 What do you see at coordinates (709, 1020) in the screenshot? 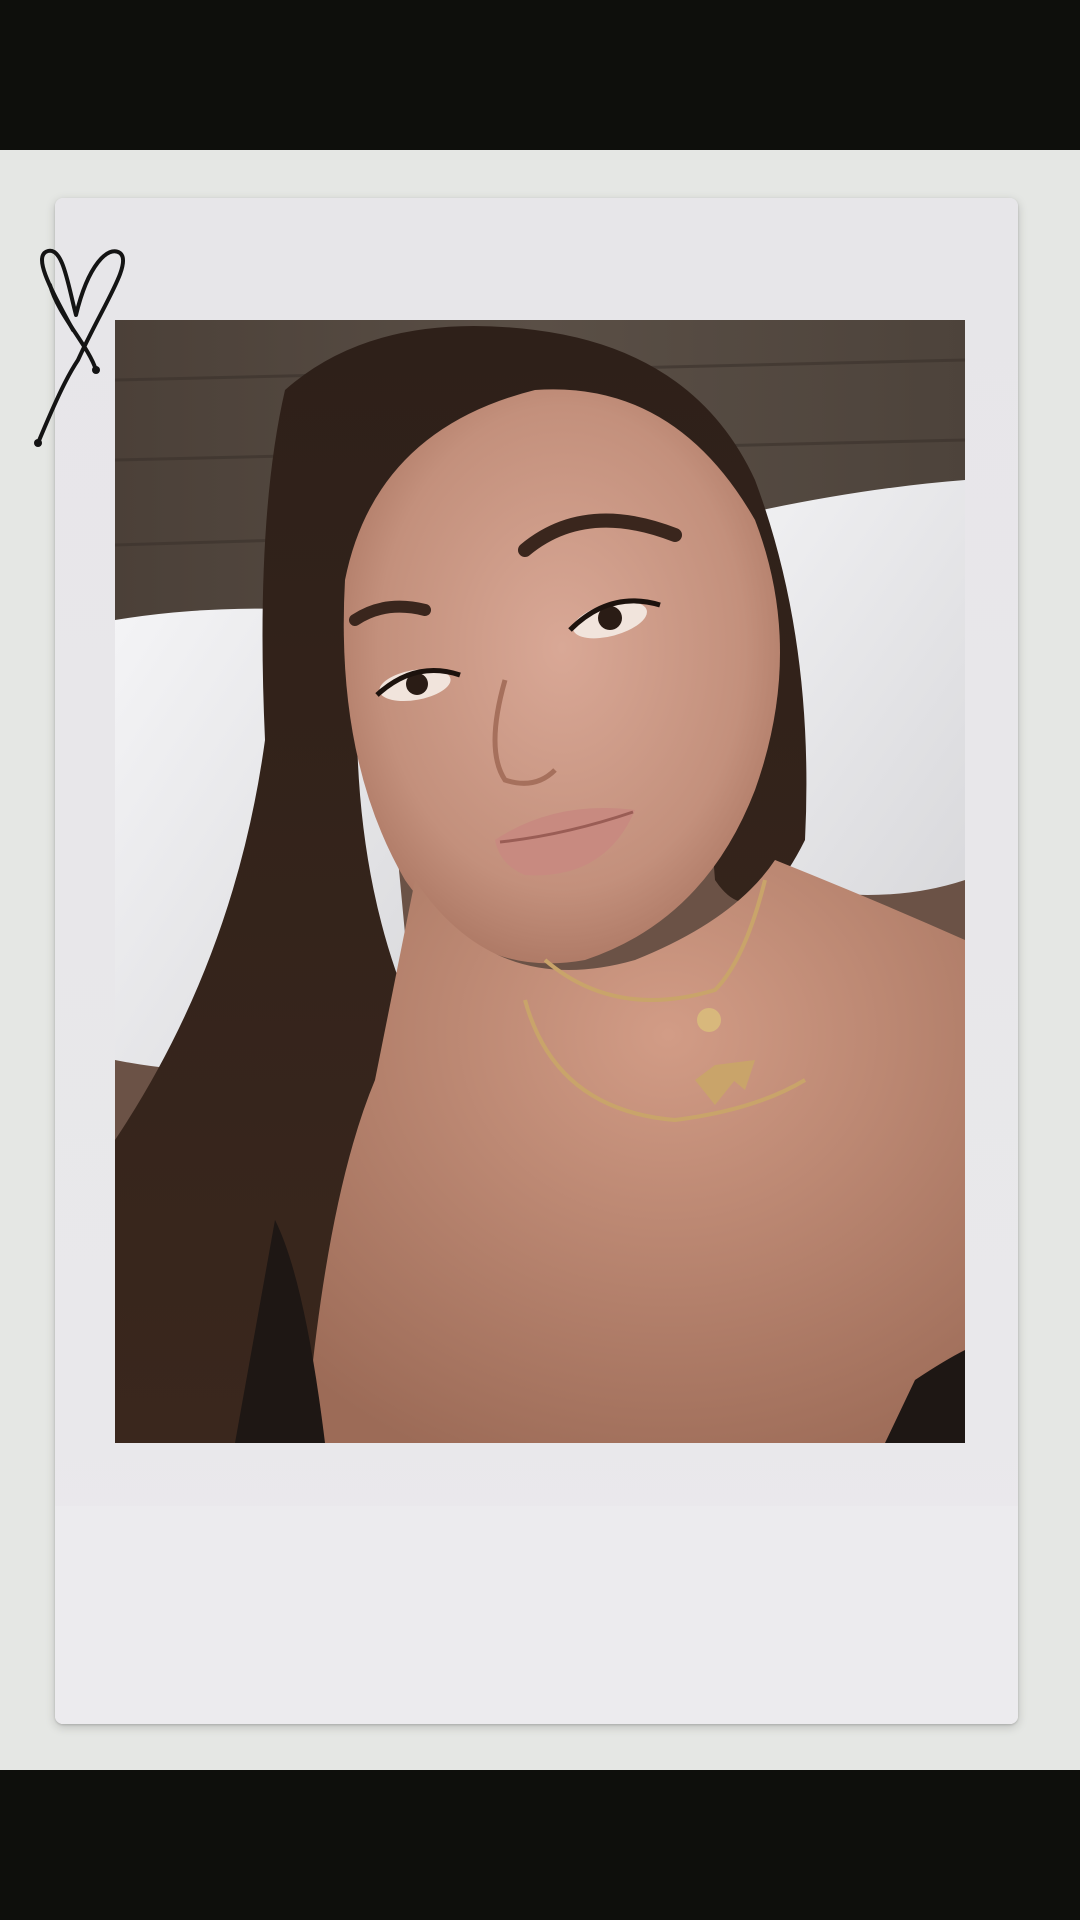
I see `pendant-coin` at bounding box center [709, 1020].